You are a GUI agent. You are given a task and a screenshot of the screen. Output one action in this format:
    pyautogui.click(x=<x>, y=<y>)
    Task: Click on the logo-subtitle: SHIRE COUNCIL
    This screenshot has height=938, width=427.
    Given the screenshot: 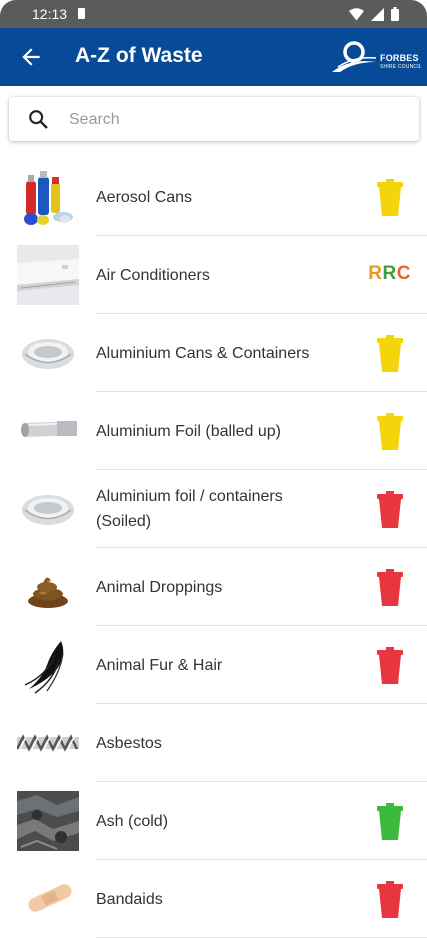 What is the action you would take?
    pyautogui.click(x=401, y=67)
    